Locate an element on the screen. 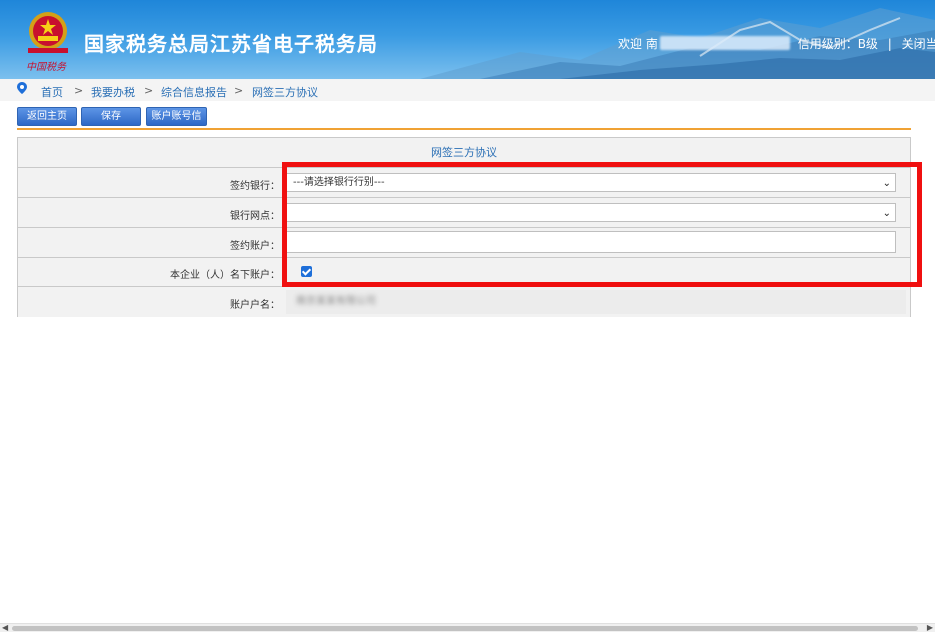 The image size is (935, 632). site-title: 国家税务总局江苏省电子税务局 is located at coordinates (231, 44).